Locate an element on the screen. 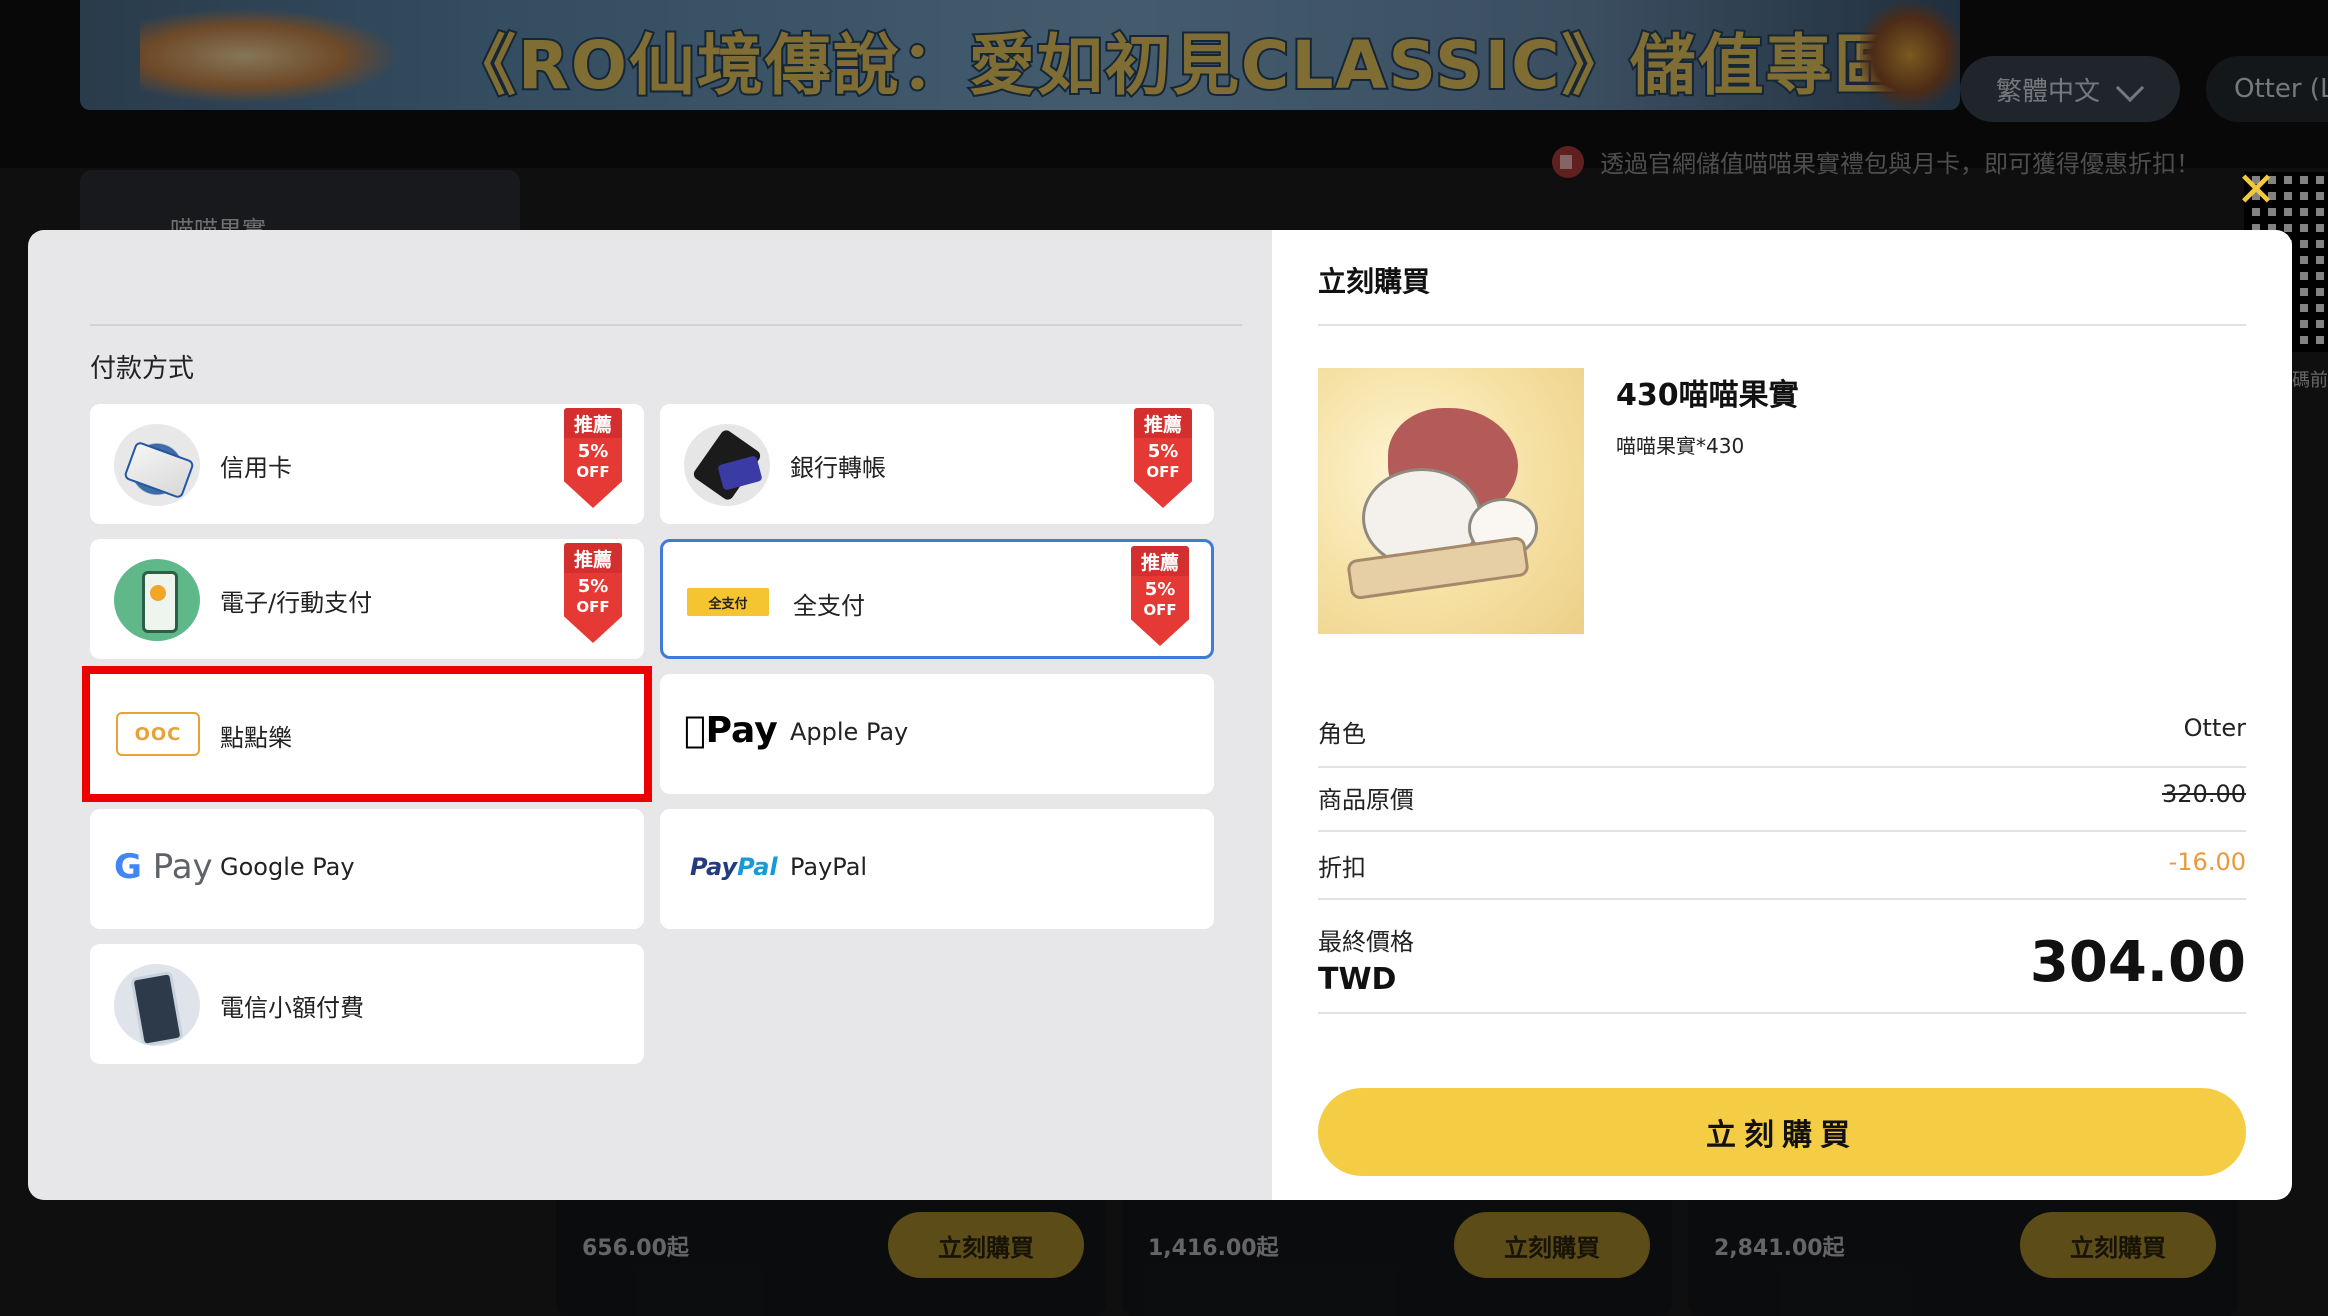 Image resolution: width=2328 pixels, height=1316 pixels. discount-value: -16.00 is located at coordinates (2207, 862).